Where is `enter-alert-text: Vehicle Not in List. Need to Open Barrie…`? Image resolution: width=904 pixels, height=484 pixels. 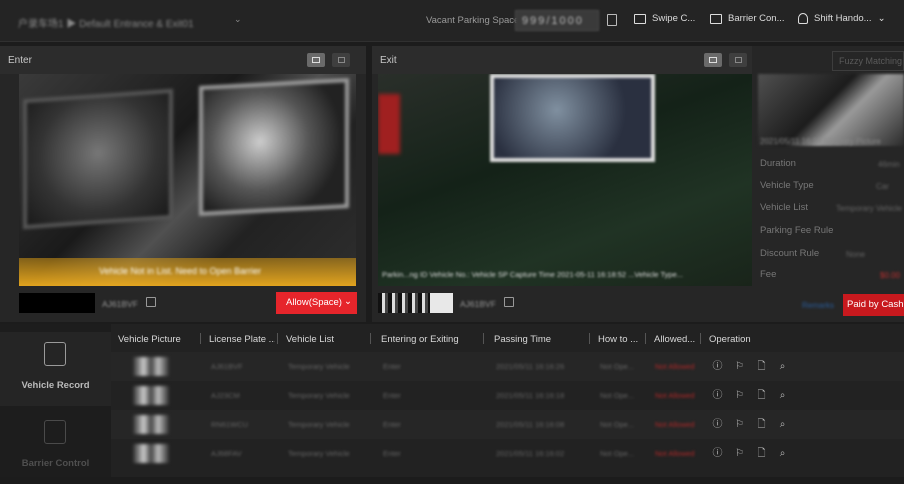 enter-alert-text: Vehicle Not in List. Need to Open Barrie… is located at coordinates (180, 271).